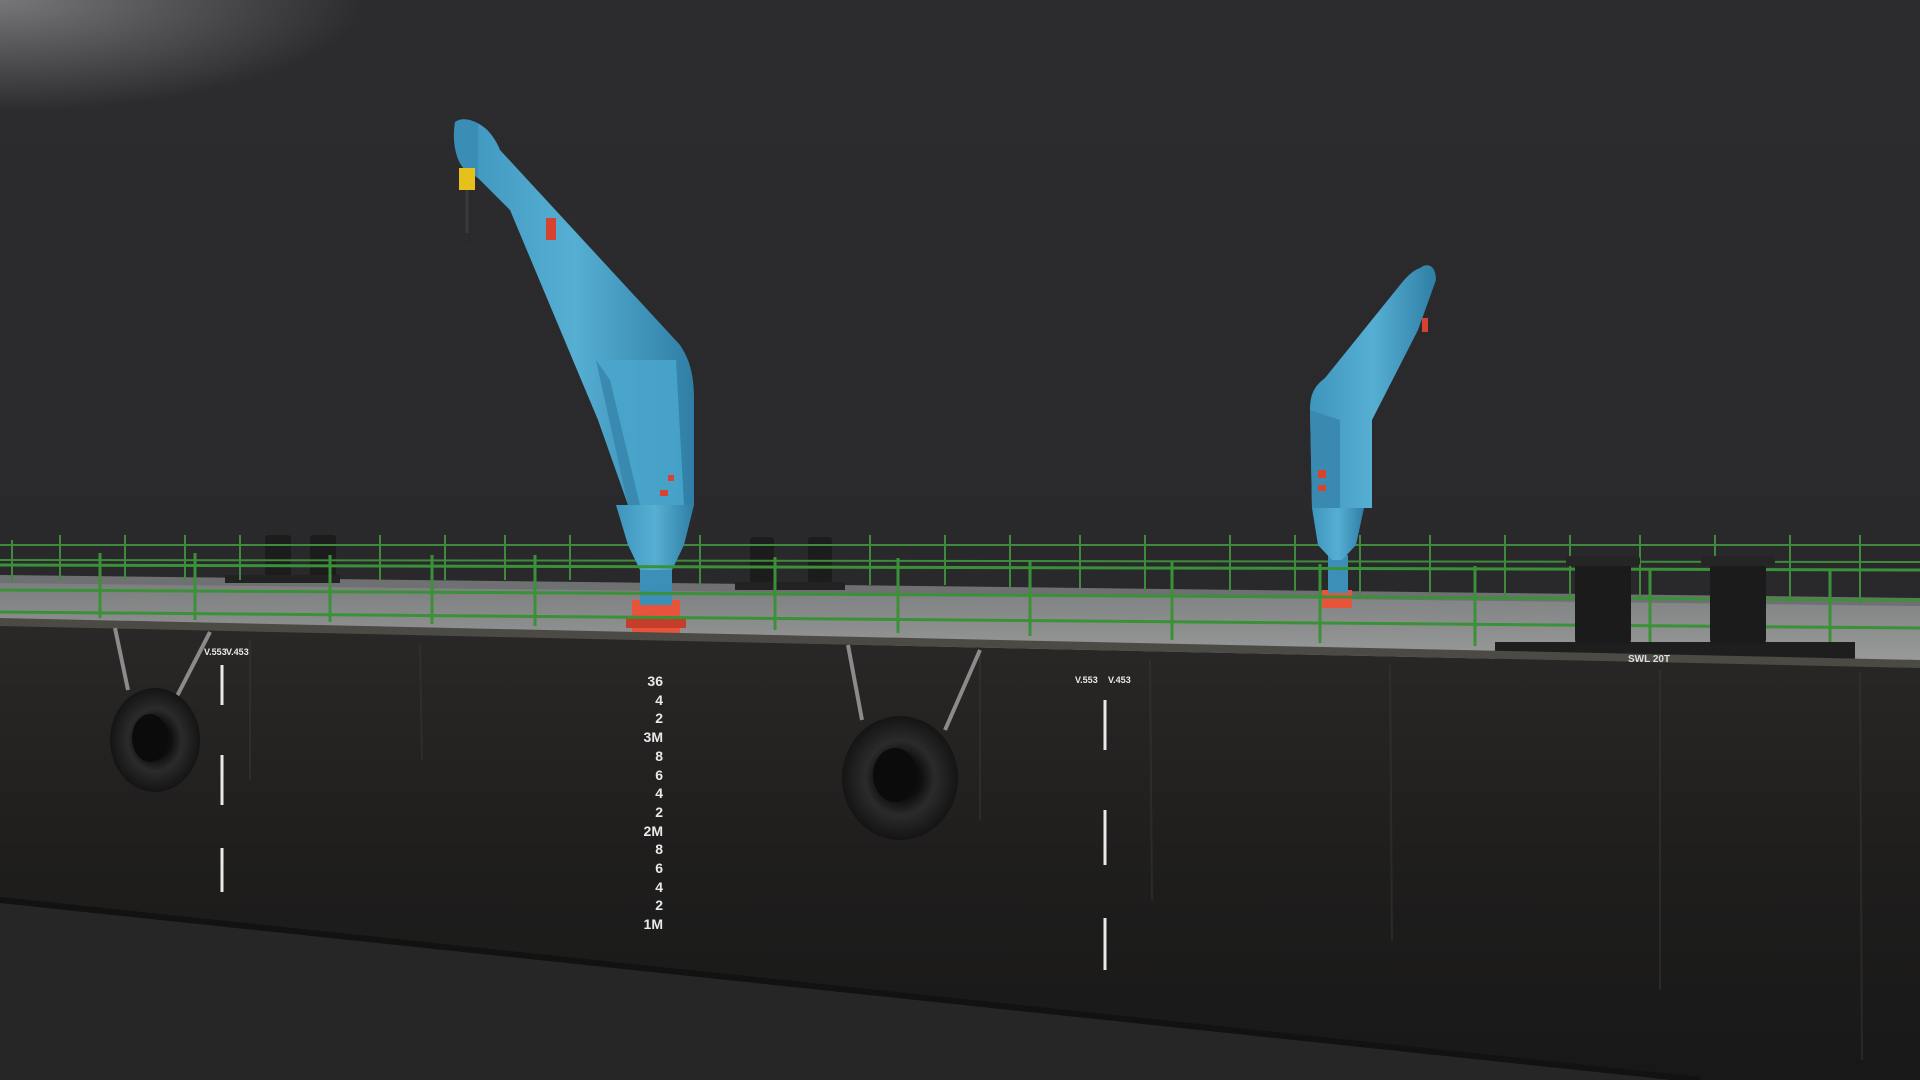  I want to click on draft-mark: 36, so click(655, 681).